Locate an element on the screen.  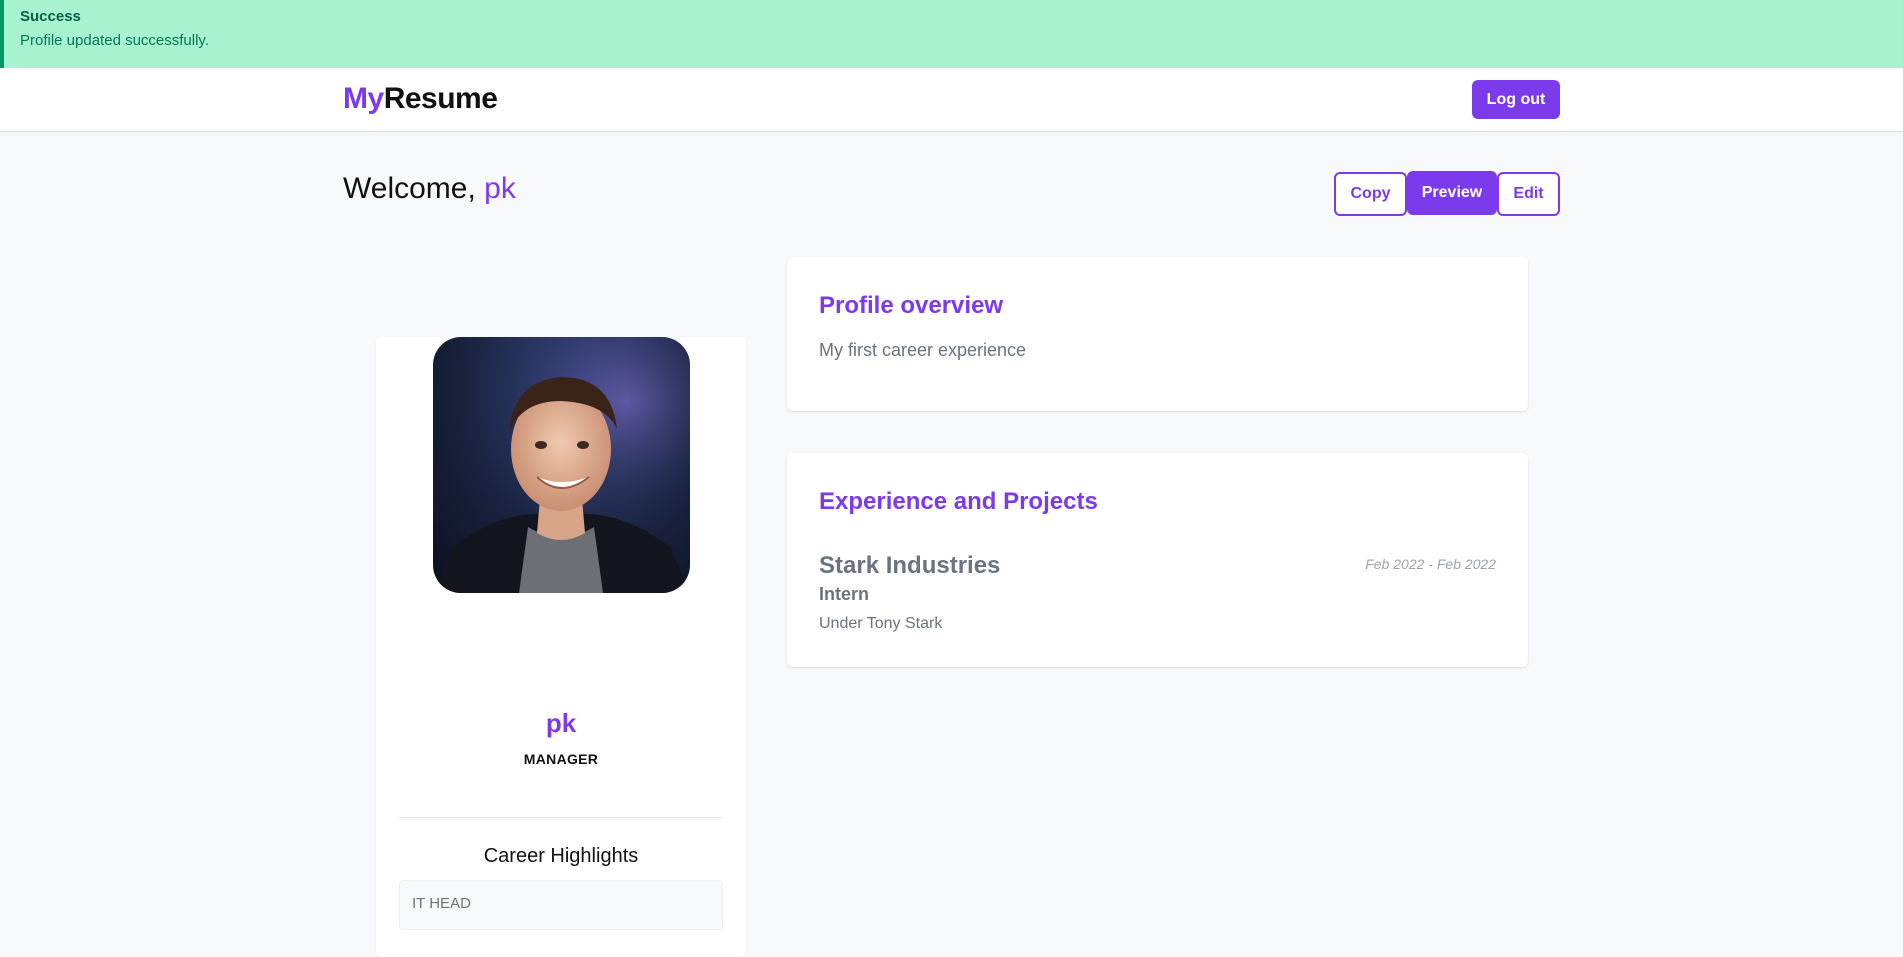
experience-company: Stark Industries is located at coordinates (910, 565).